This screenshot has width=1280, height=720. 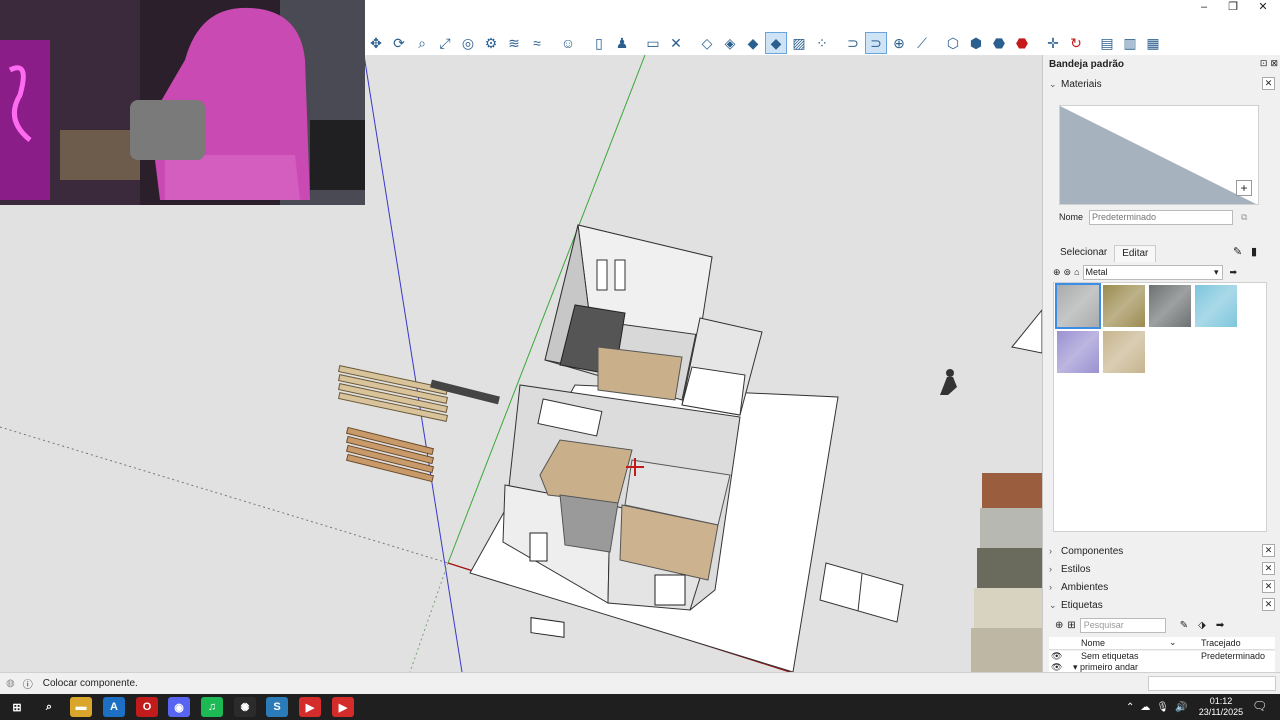 I want to click on tag-color-icon: ⬗, so click(x=1202, y=625).